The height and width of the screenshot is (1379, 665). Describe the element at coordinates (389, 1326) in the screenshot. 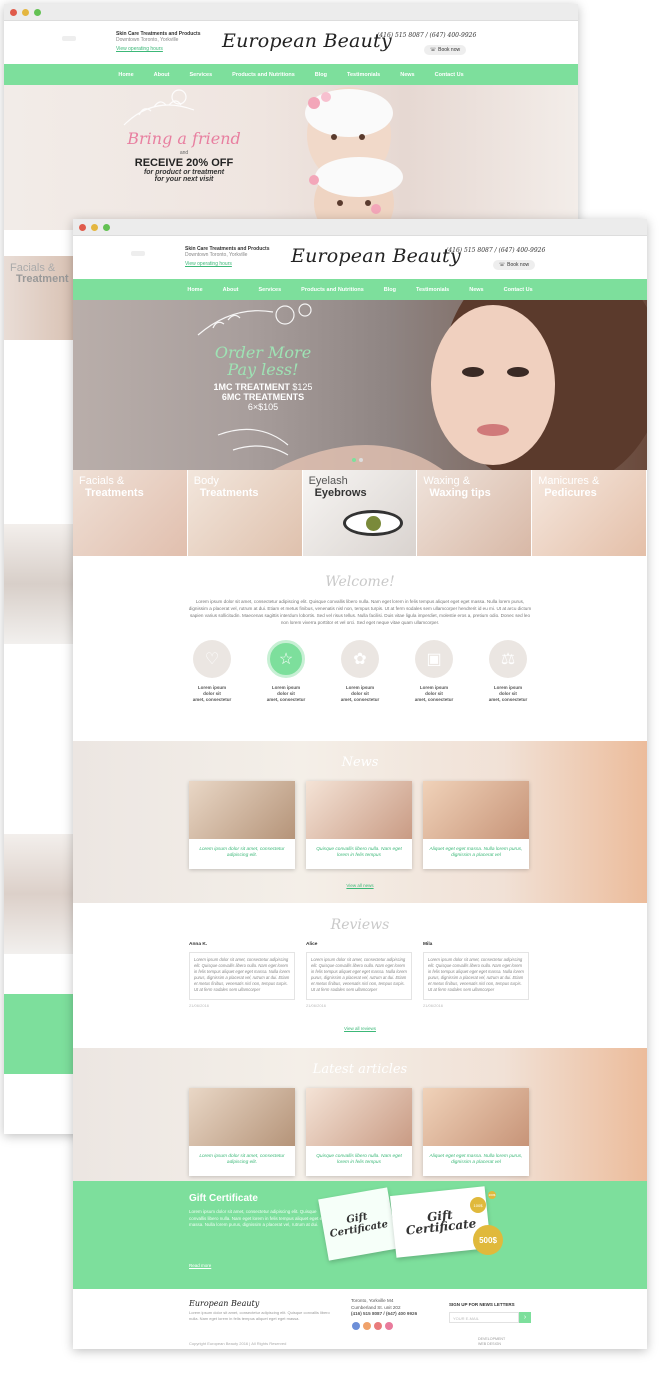

I see `pinterest-icon` at that location.